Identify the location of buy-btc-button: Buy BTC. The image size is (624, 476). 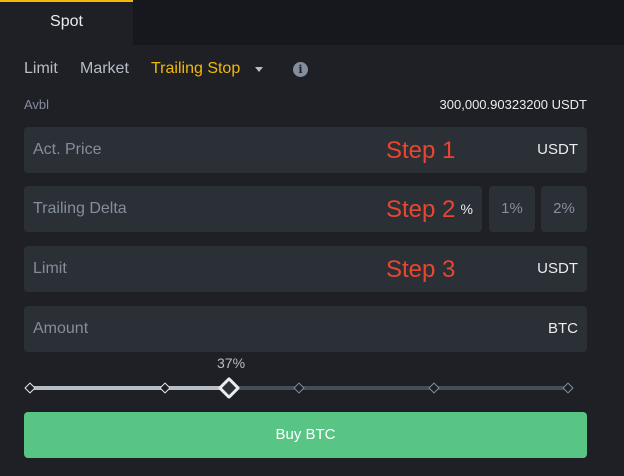
(305, 435).